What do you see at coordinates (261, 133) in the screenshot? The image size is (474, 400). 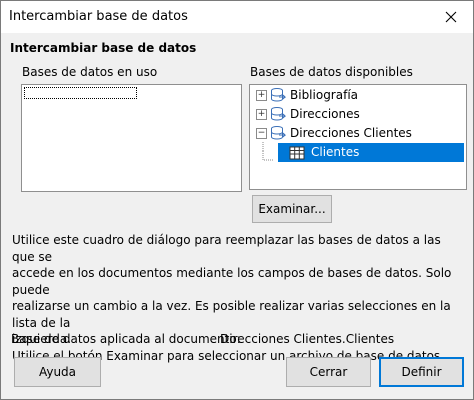 I see `collapse-icon: −` at bounding box center [261, 133].